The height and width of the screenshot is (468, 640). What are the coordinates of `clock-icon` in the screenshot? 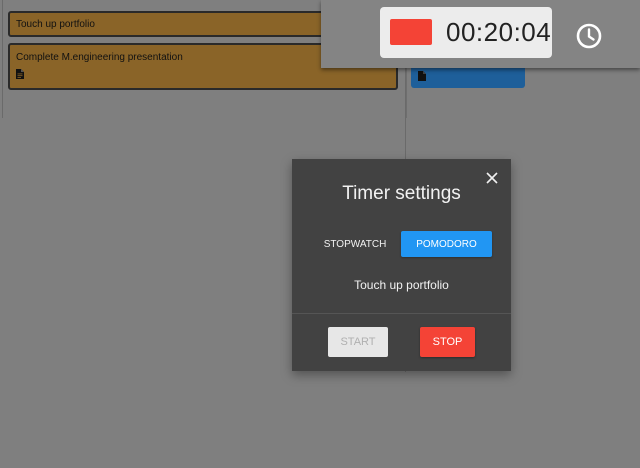 It's located at (589, 36).